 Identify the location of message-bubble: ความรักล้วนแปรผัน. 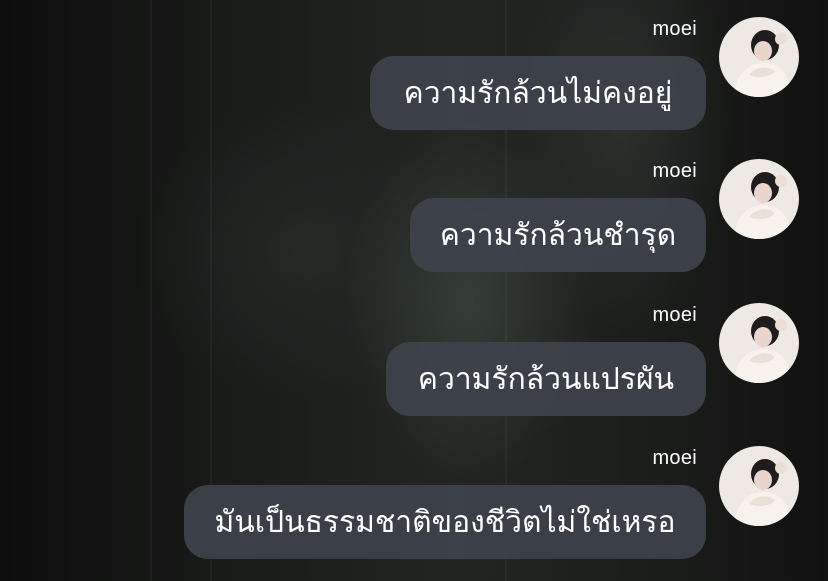
(546, 379).